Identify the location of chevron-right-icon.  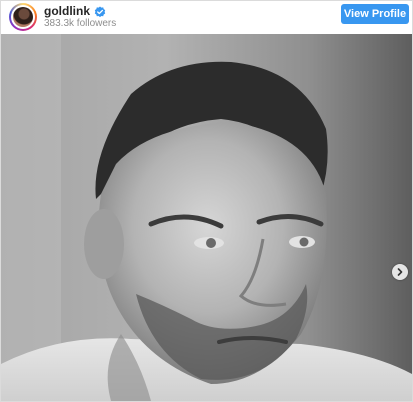
(400, 272).